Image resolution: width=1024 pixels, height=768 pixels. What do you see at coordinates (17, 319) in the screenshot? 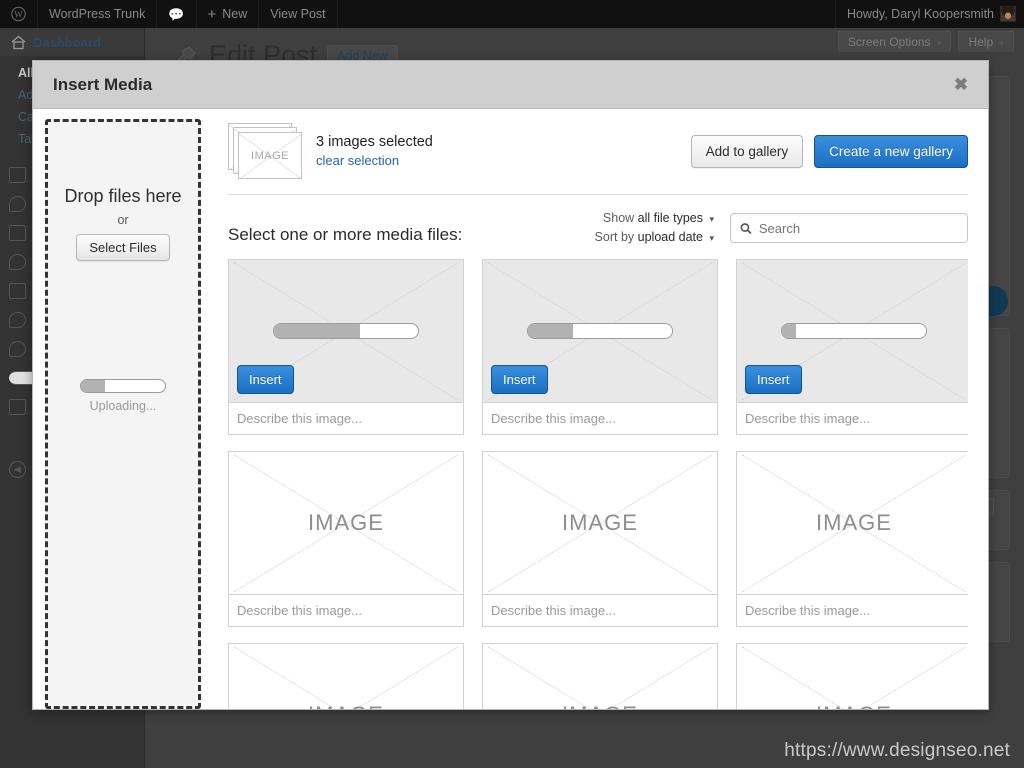
I see `plugins-icon` at bounding box center [17, 319].